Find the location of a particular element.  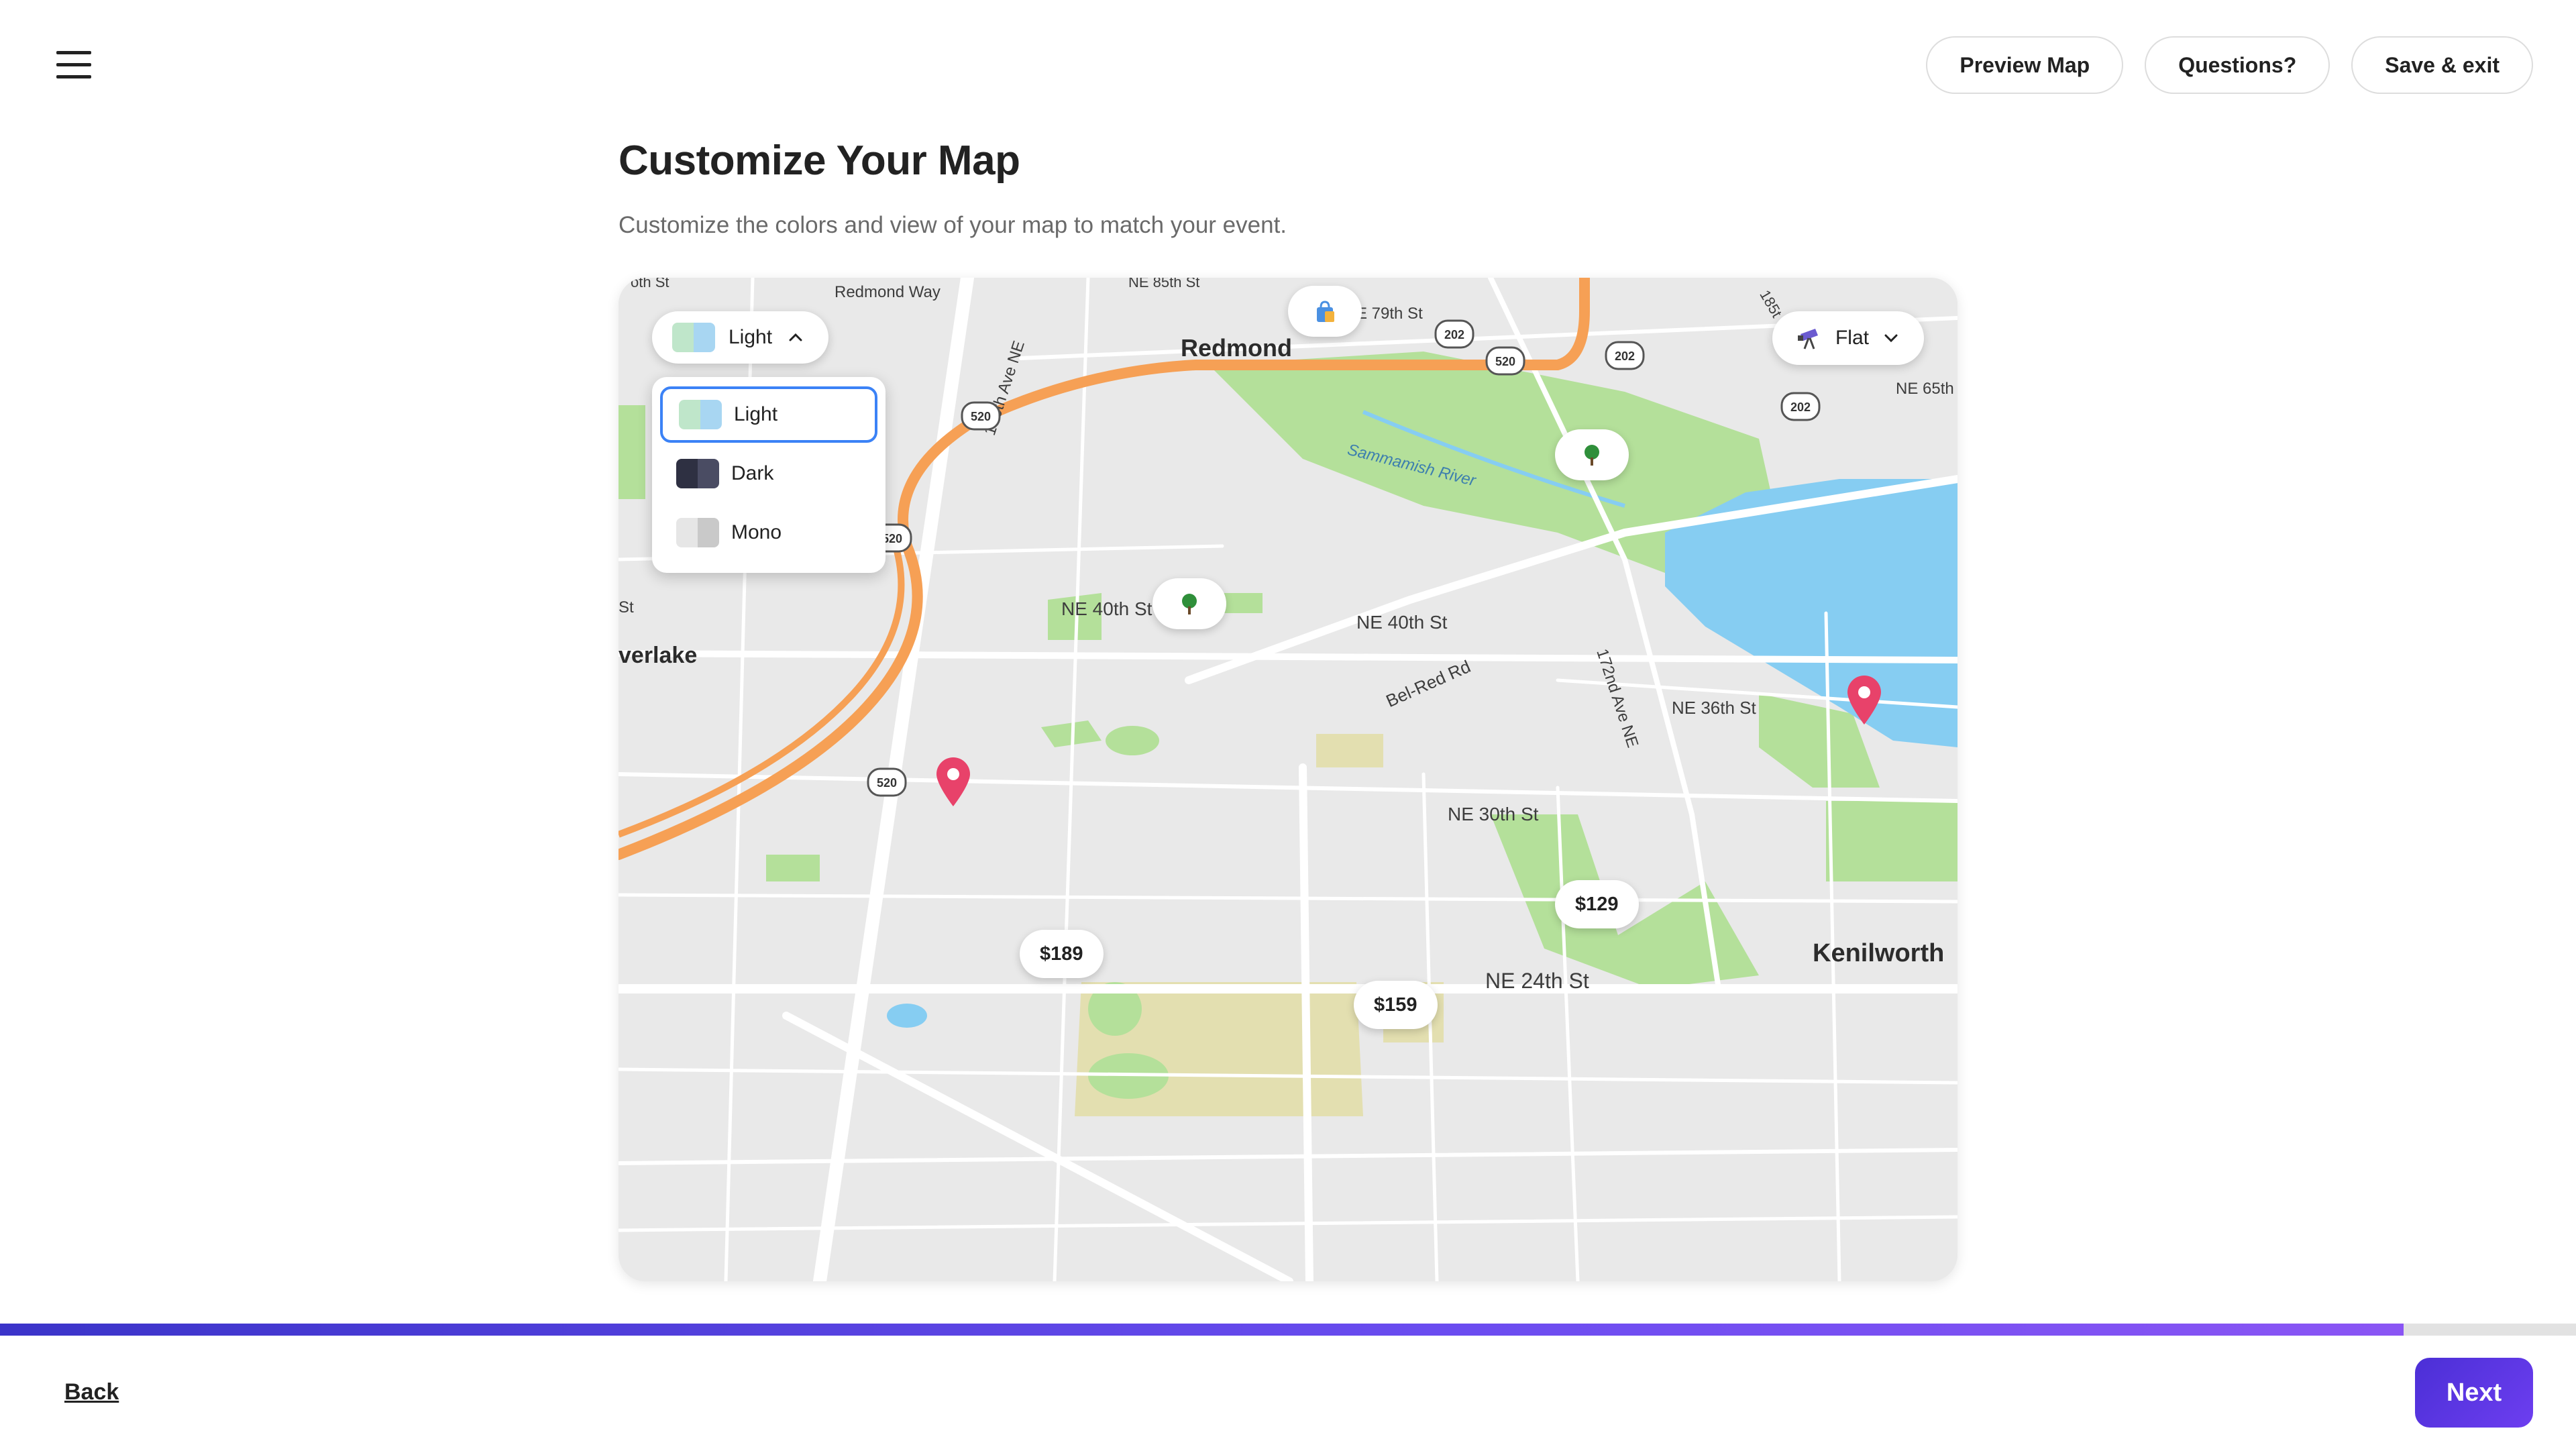

map-style-selector: Light is located at coordinates (740, 337).